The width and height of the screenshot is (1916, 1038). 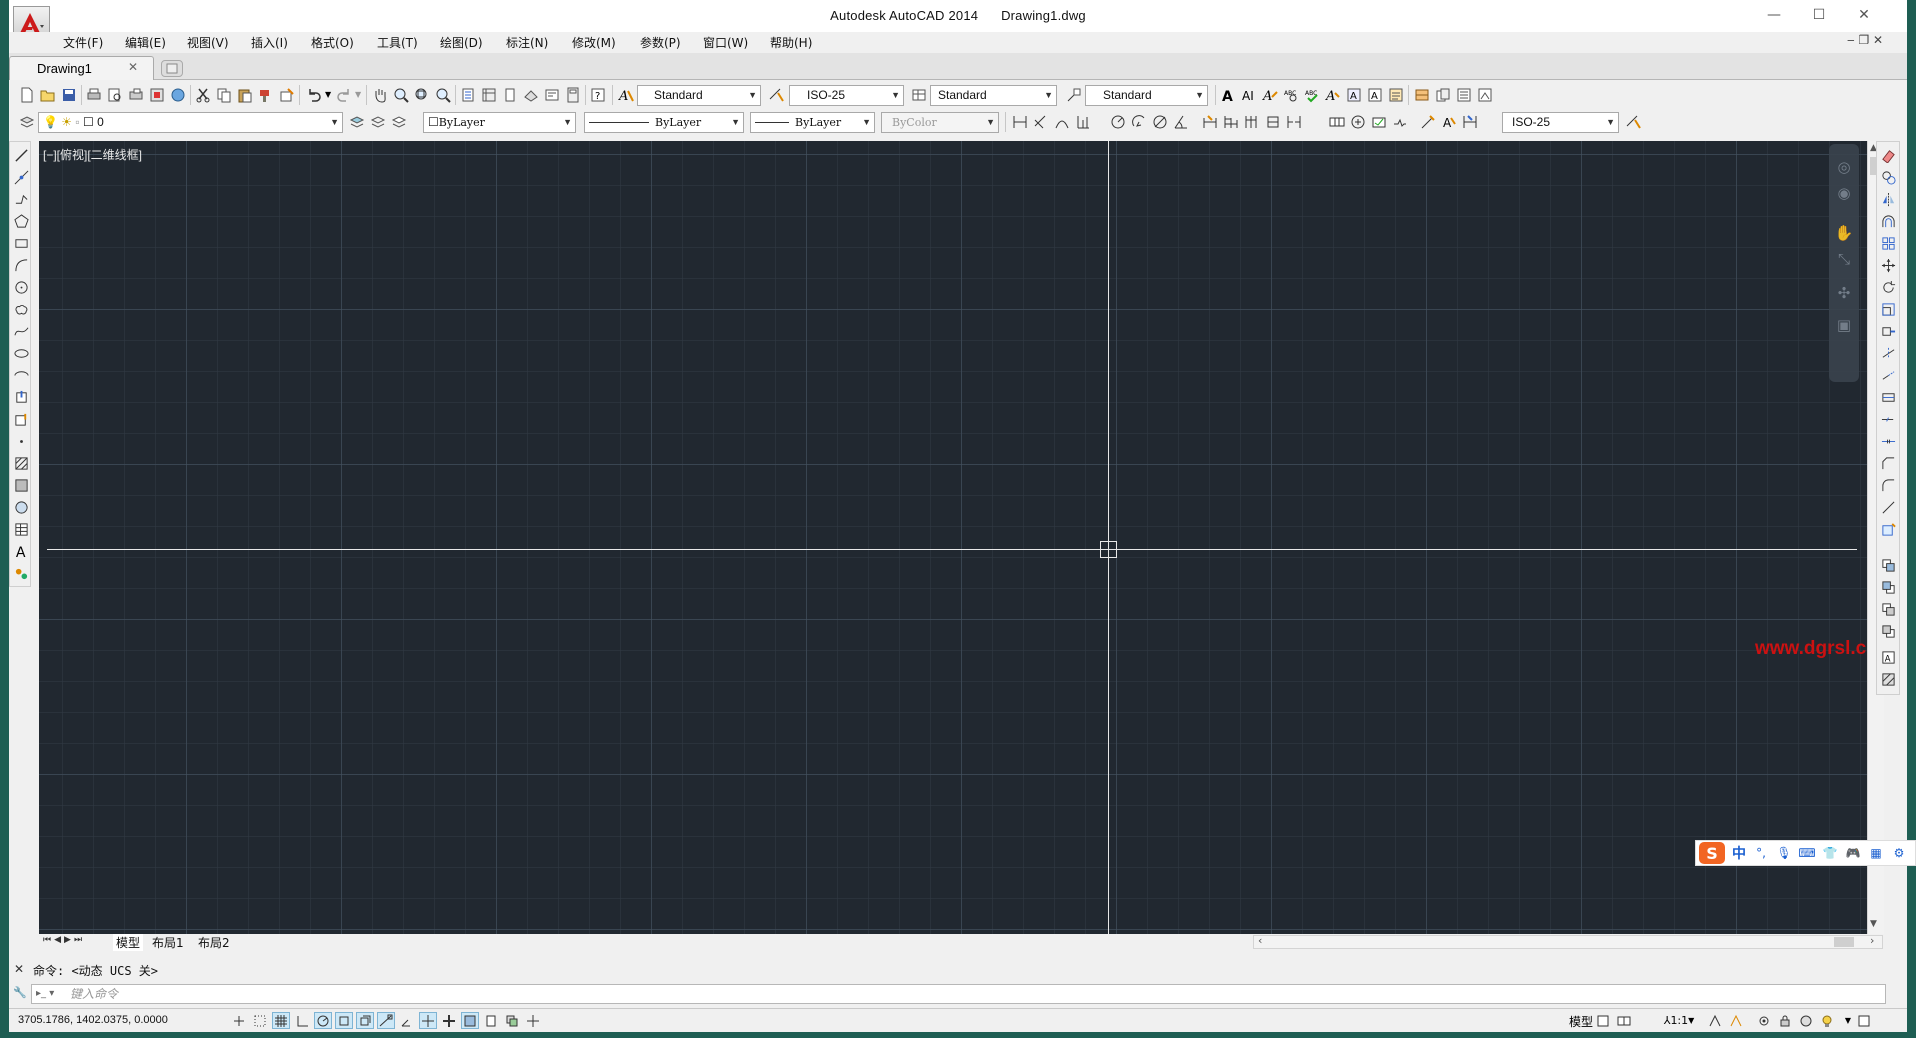 I want to click on menu-insert: 插入(I), so click(x=269, y=42).